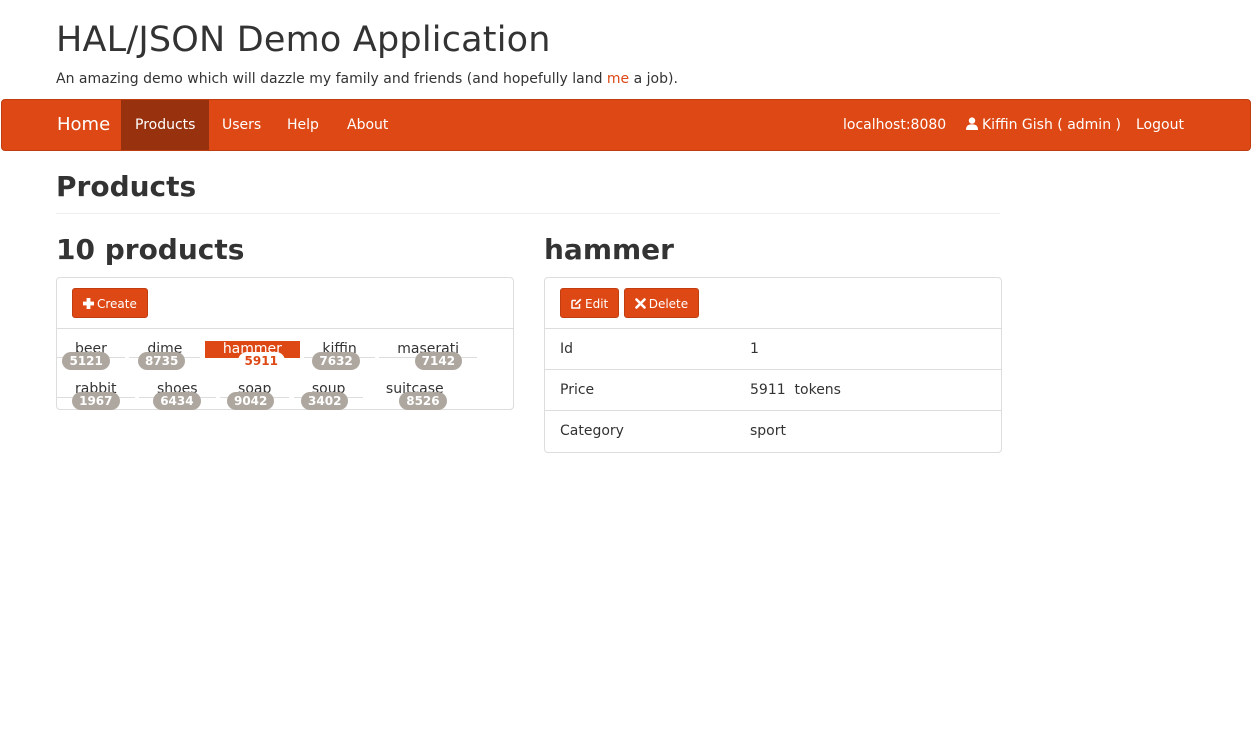  I want to click on product-badge: 1967, so click(96, 401).